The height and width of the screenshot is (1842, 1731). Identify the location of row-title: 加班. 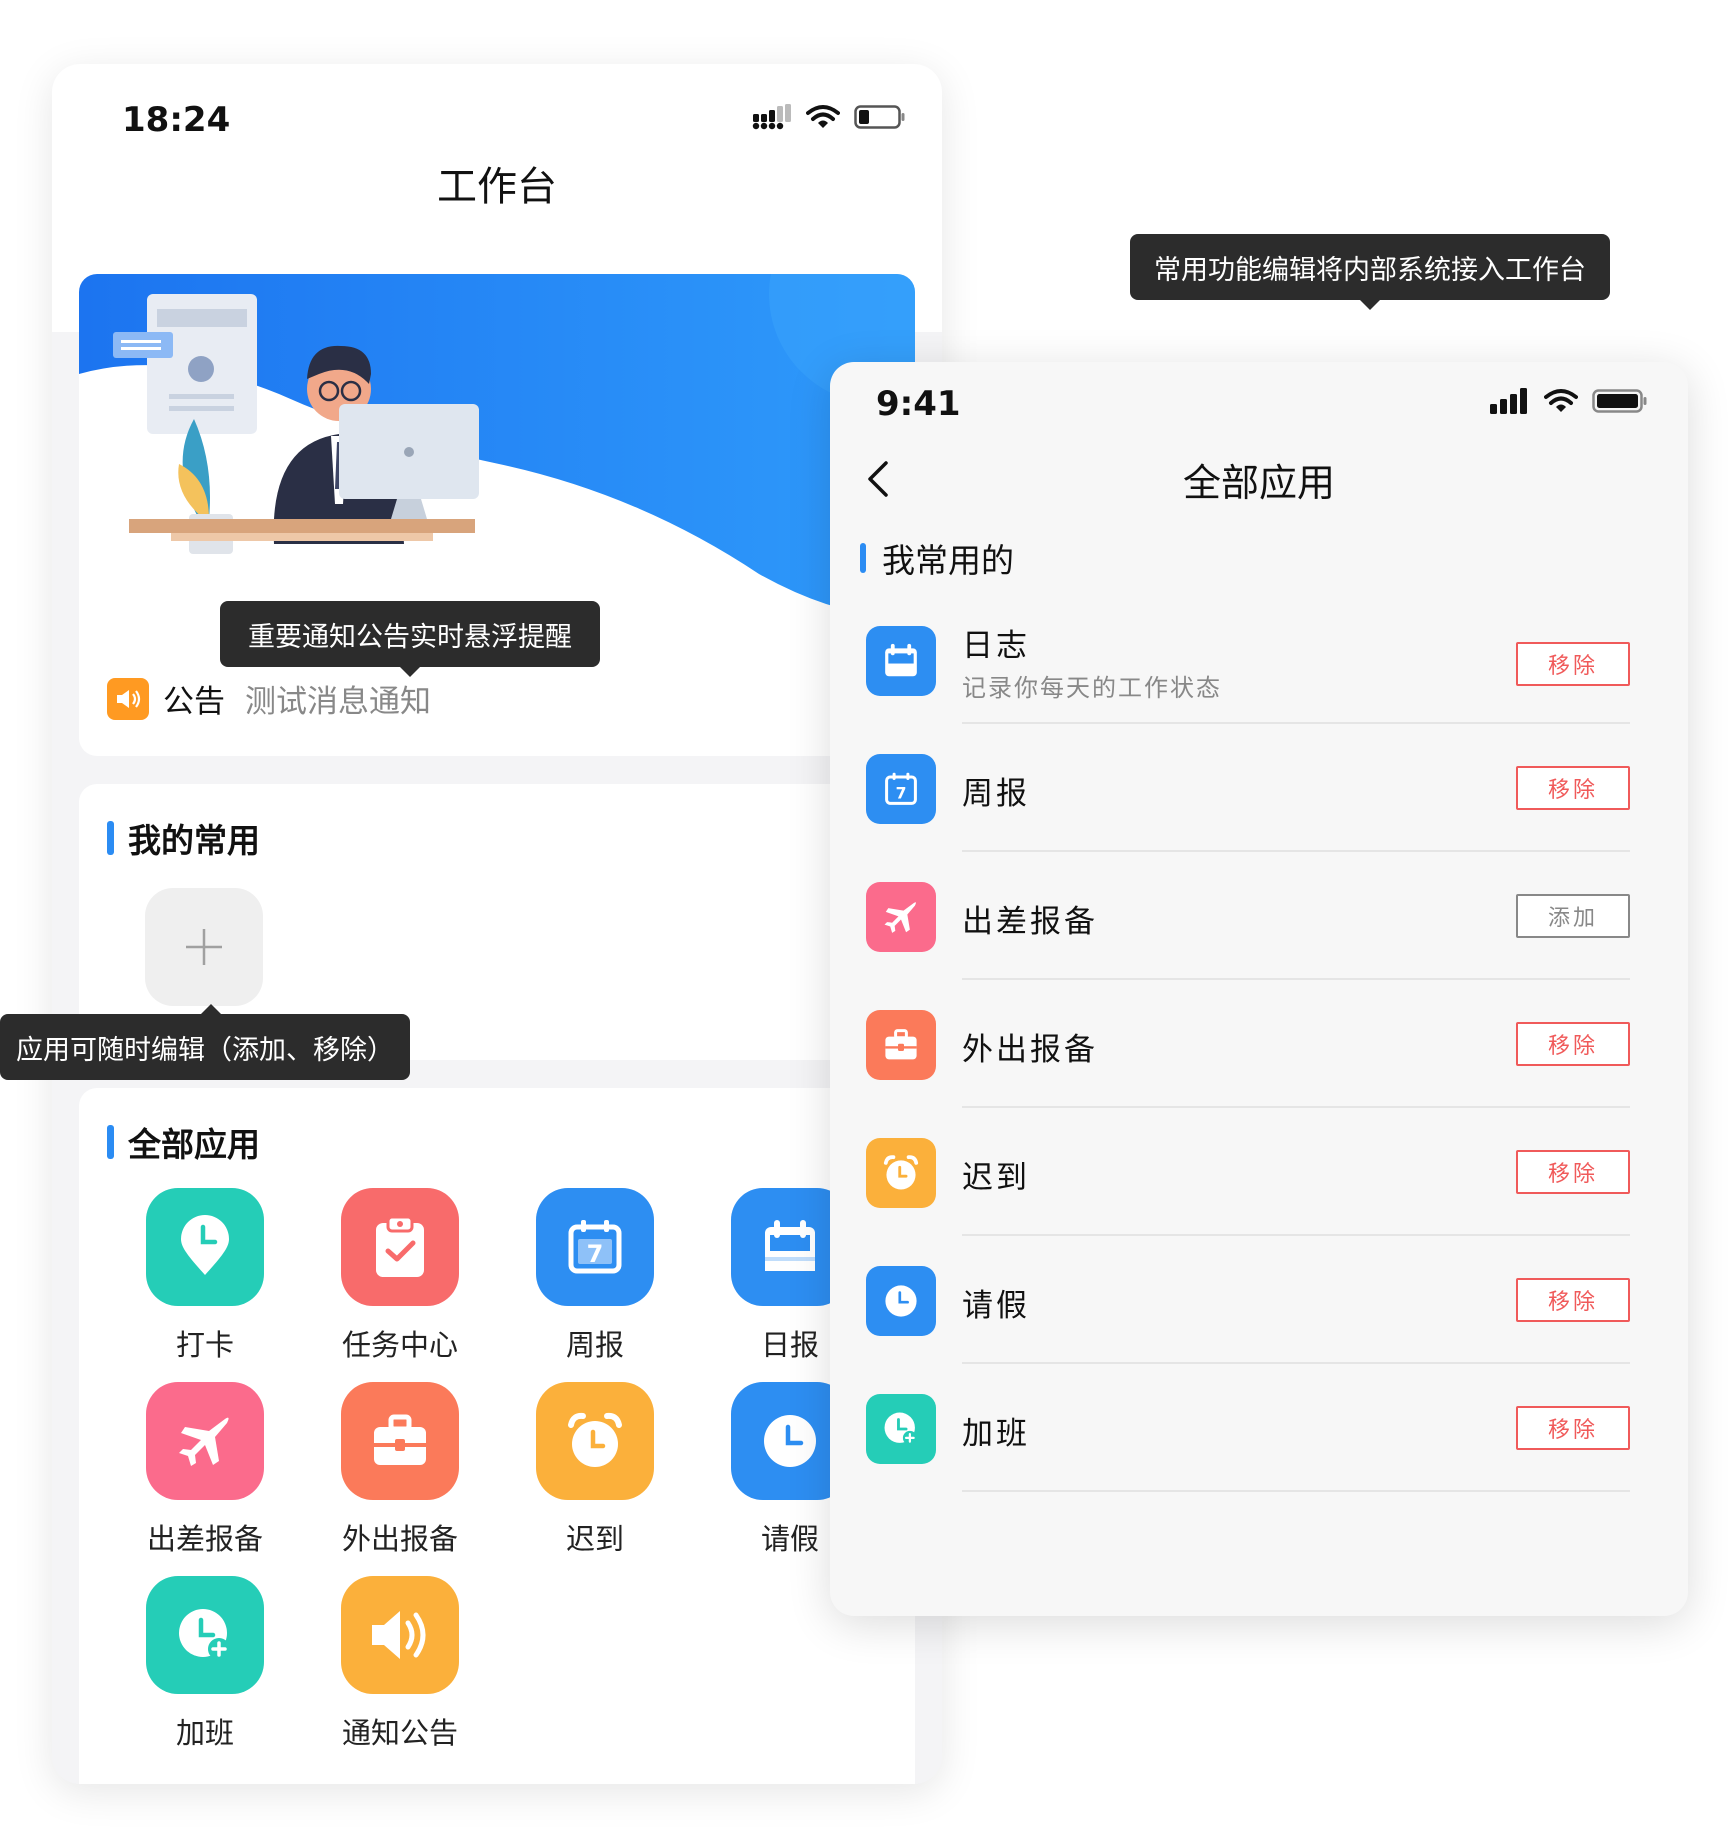
(996, 1434).